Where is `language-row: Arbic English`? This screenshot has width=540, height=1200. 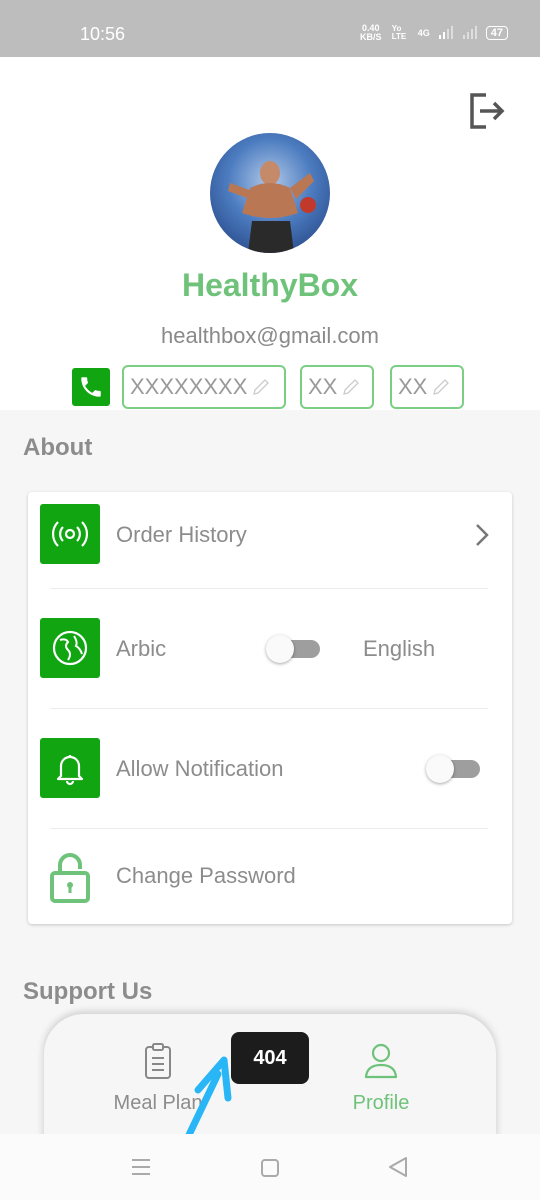
language-row: Arbic English is located at coordinates (270, 648).